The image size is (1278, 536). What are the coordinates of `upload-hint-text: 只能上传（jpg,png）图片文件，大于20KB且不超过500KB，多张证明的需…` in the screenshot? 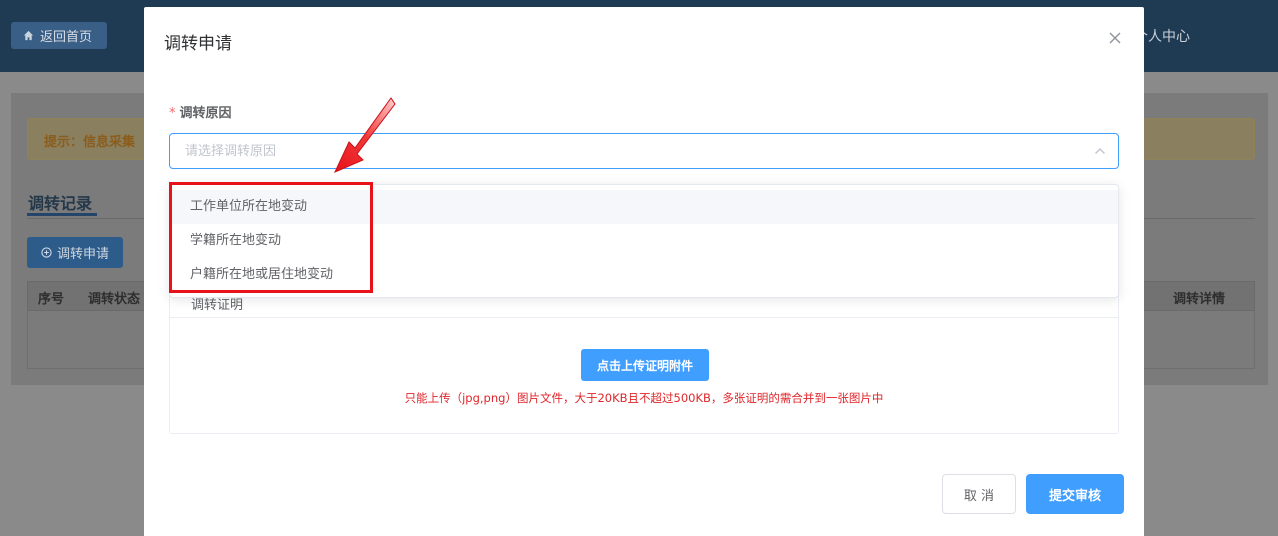 It's located at (644, 398).